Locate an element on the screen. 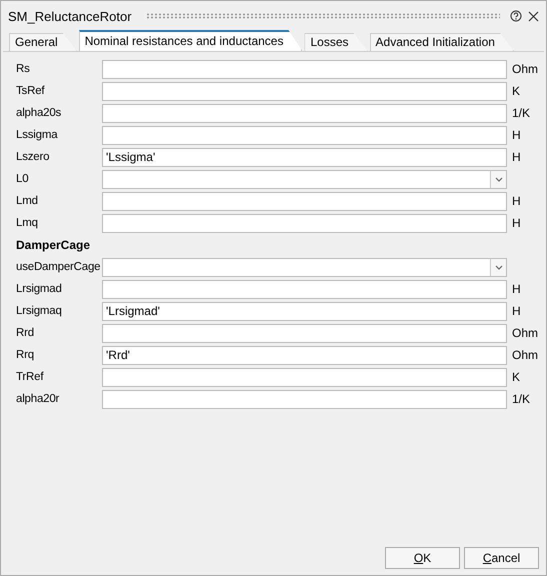 This screenshot has height=576, width=547. section-heading: DamperCage is located at coordinates (53, 245).